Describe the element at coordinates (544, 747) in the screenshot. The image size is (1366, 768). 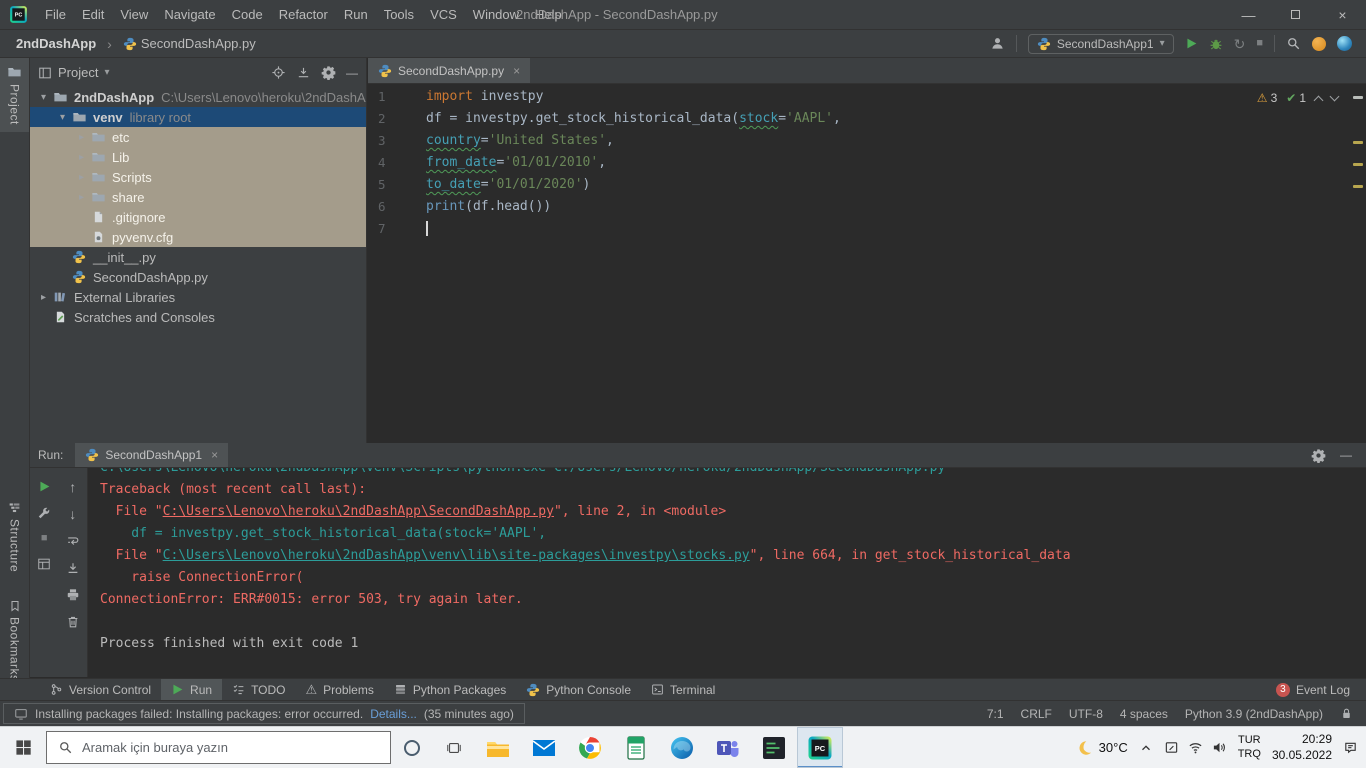
I see `taskbar-mail` at that location.